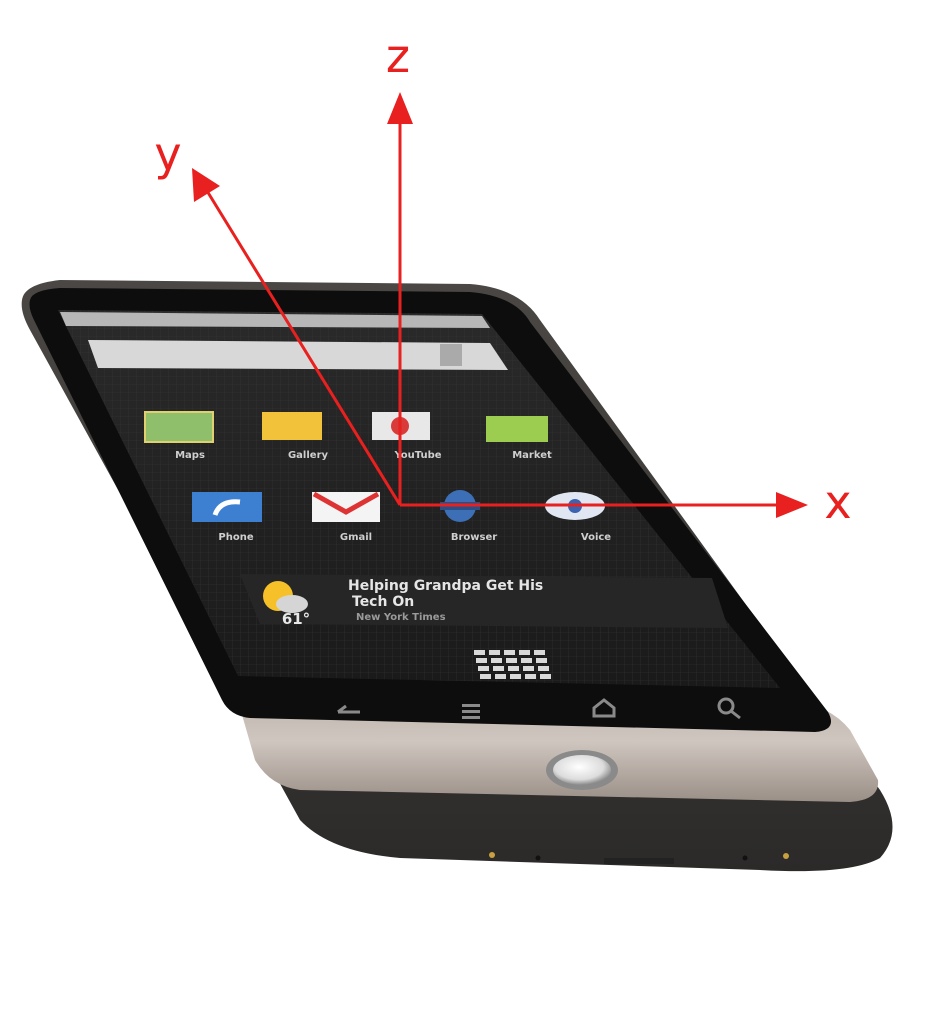 This screenshot has width=940, height=1024. I want to click on news-source: New York Times, so click(401, 617).